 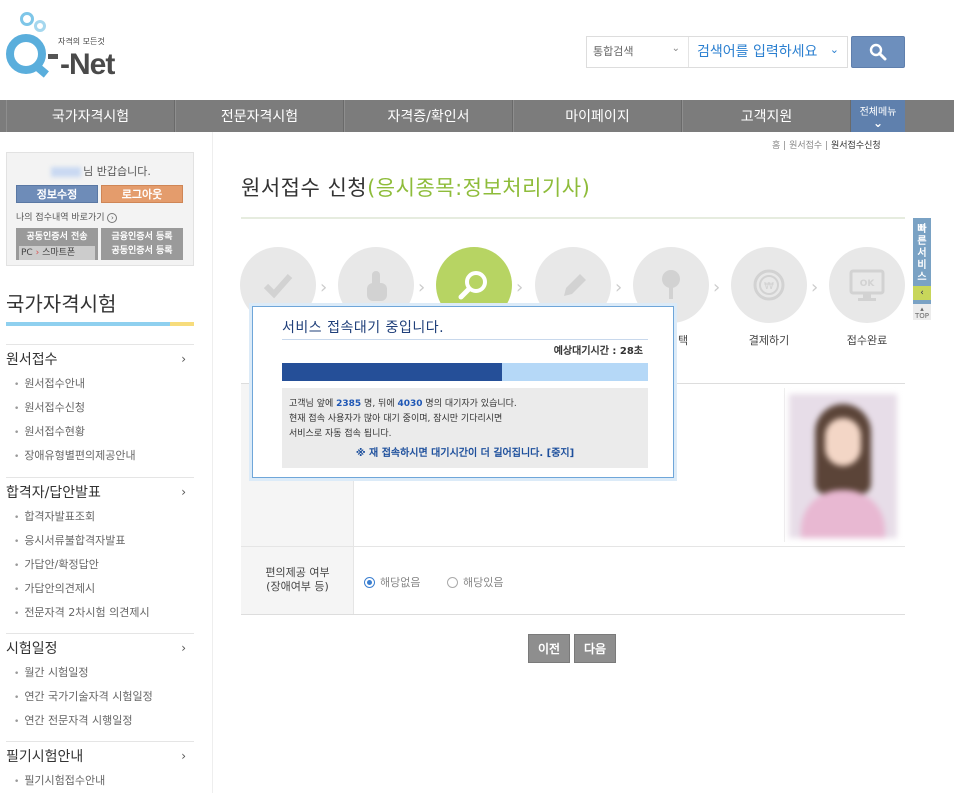 I want to click on sidebar-section-title: 국가자격시험, so click(x=61, y=304).